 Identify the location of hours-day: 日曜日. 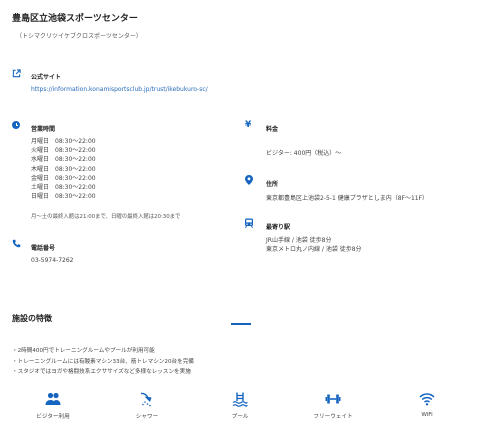
(40, 197).